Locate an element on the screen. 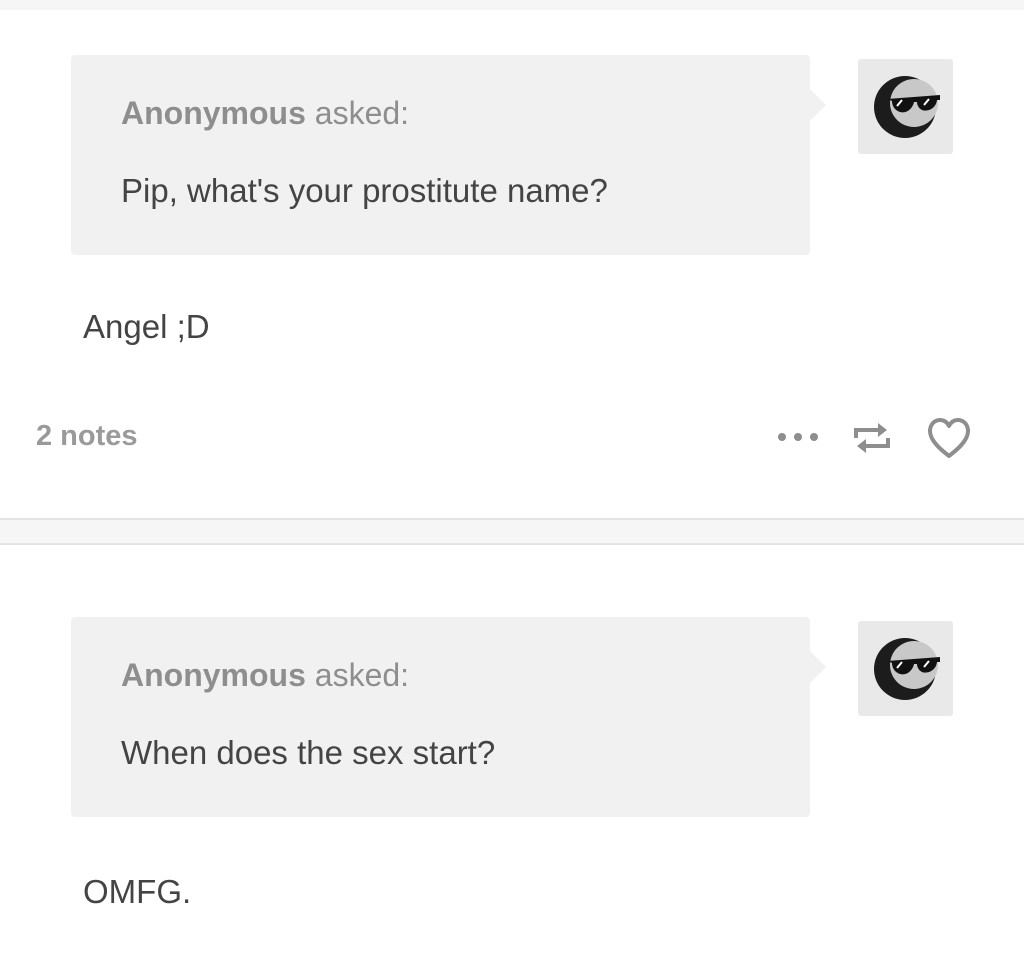 The width and height of the screenshot is (1024, 972). post-separator is located at coordinates (512, 531).